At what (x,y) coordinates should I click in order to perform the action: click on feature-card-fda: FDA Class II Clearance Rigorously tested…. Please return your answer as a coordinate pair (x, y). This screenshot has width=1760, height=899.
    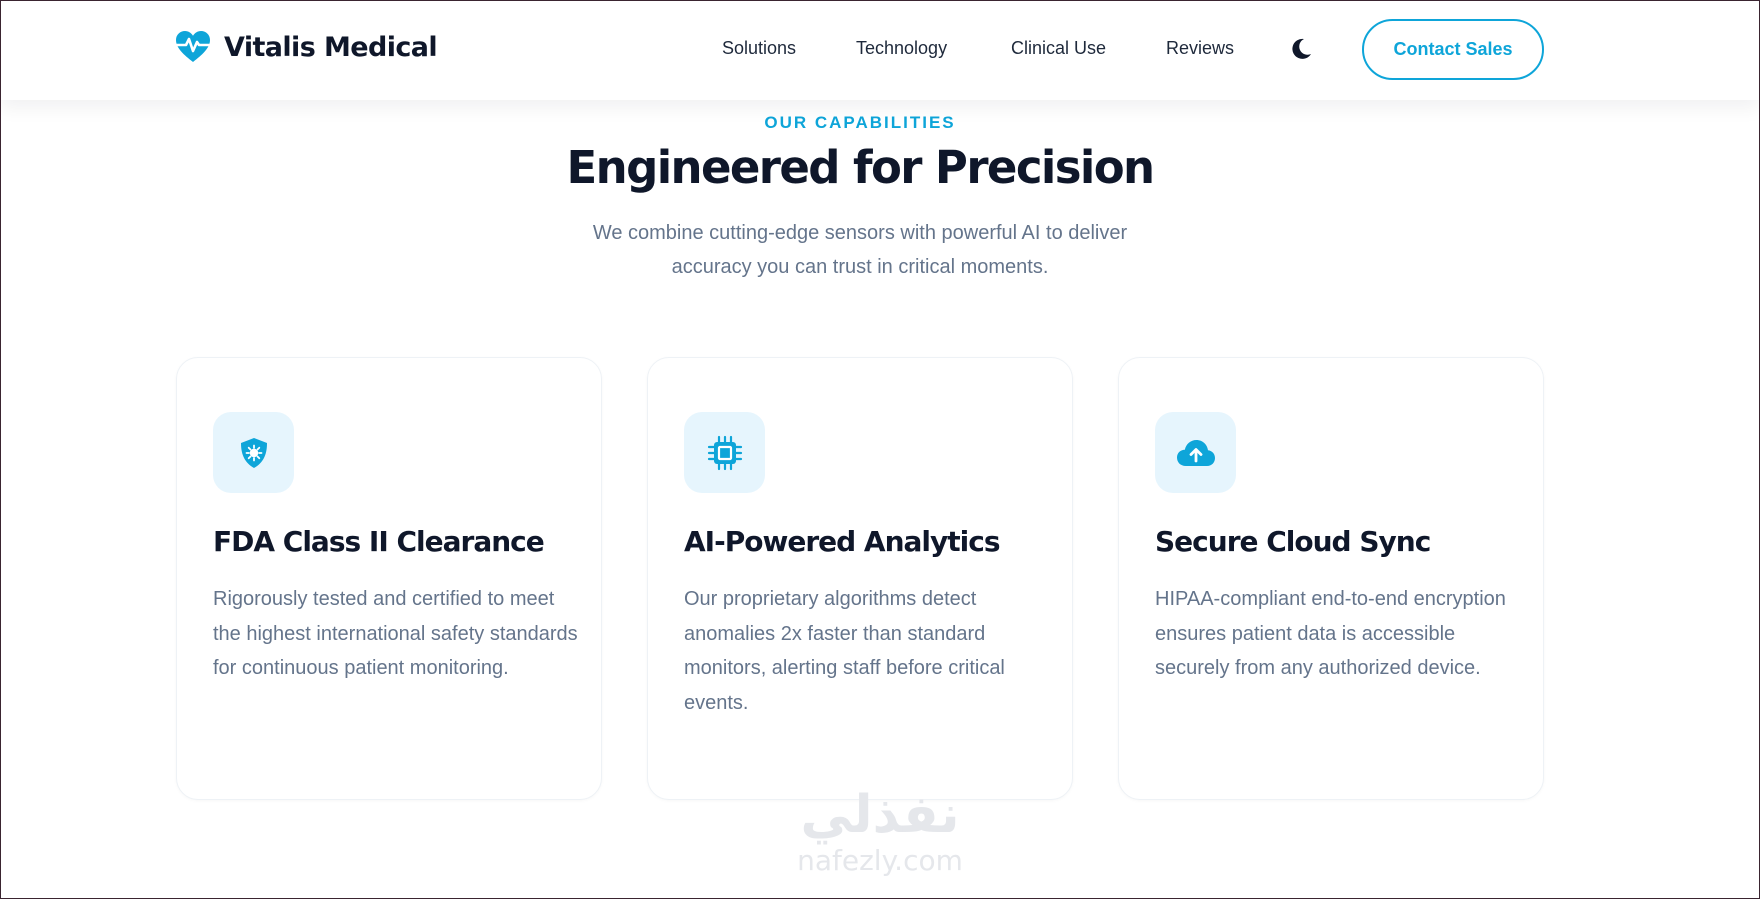
    Looking at the image, I should click on (389, 578).